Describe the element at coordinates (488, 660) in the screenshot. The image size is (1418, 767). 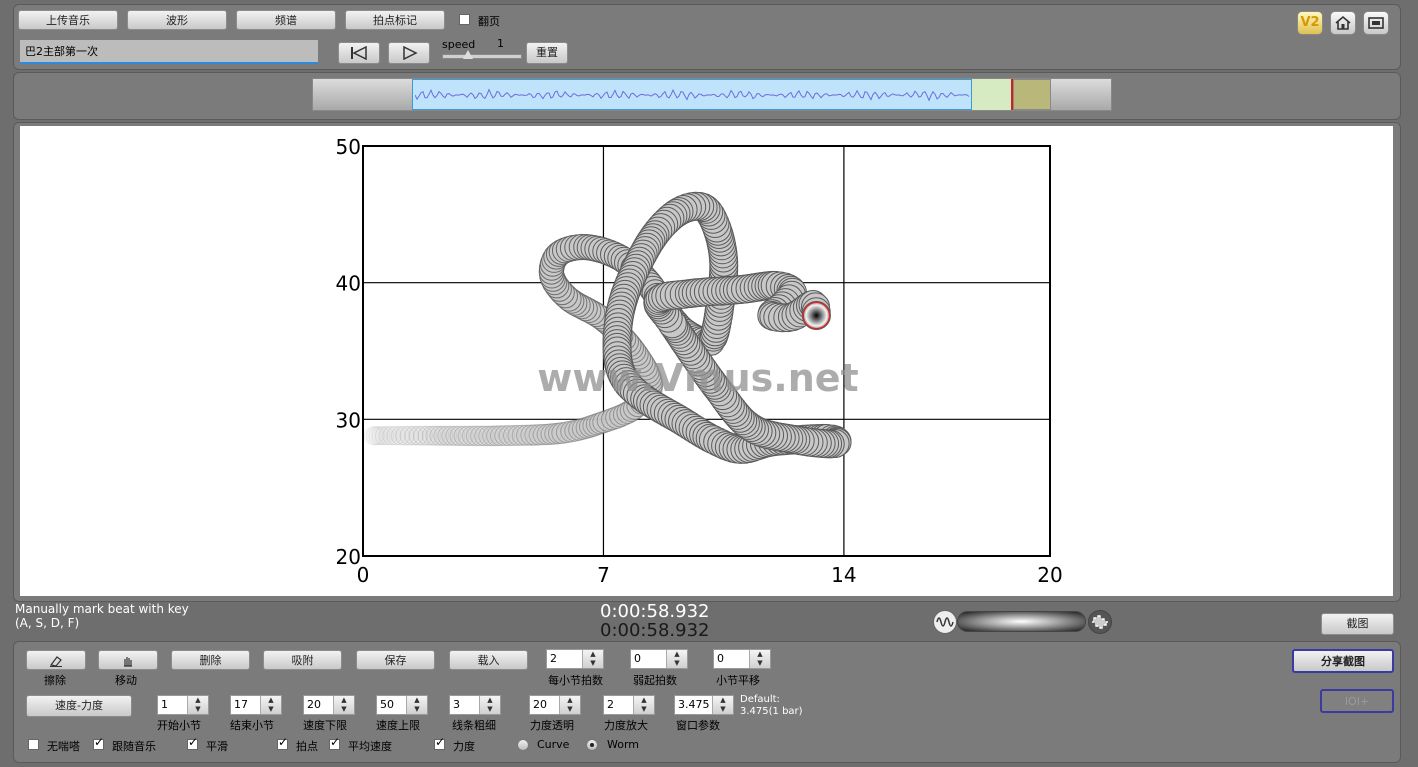
I see `load-button: 载入` at that location.